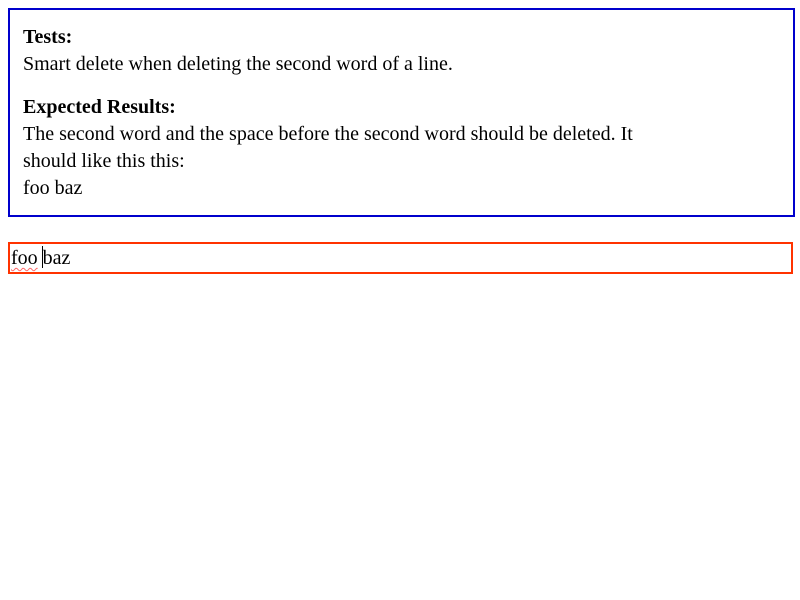 This screenshot has height=600, width=800. What do you see at coordinates (48, 37) in the screenshot?
I see `tests-heading: Tests:` at bounding box center [48, 37].